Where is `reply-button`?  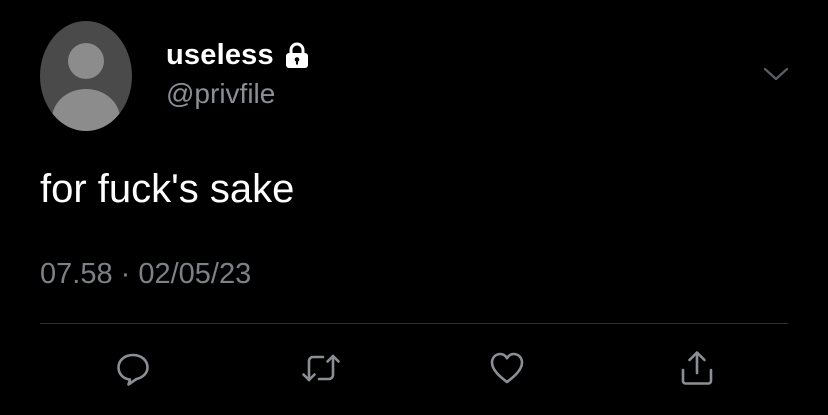
reply-button is located at coordinates (133, 368).